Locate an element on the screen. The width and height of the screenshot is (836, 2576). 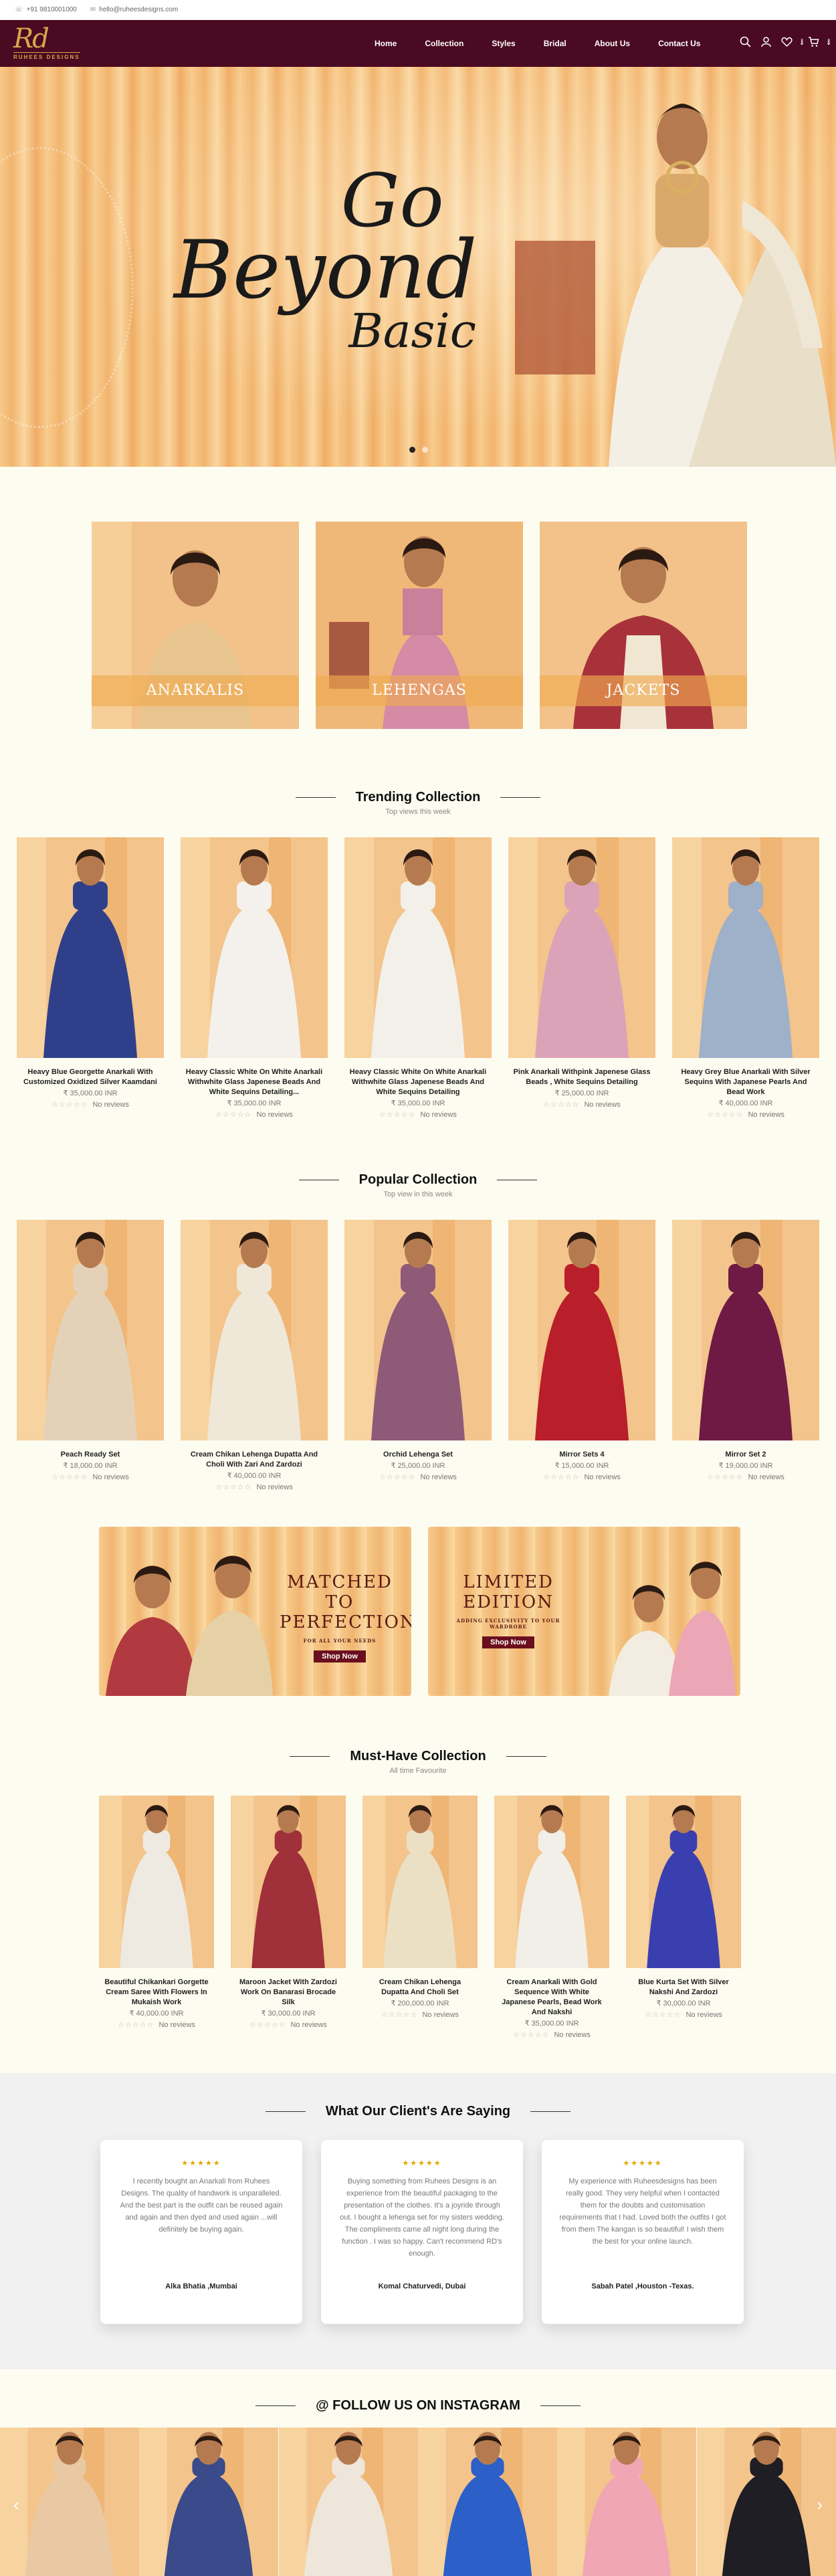
product-price: ₹ 35,000.00 INR is located at coordinates (418, 1103).